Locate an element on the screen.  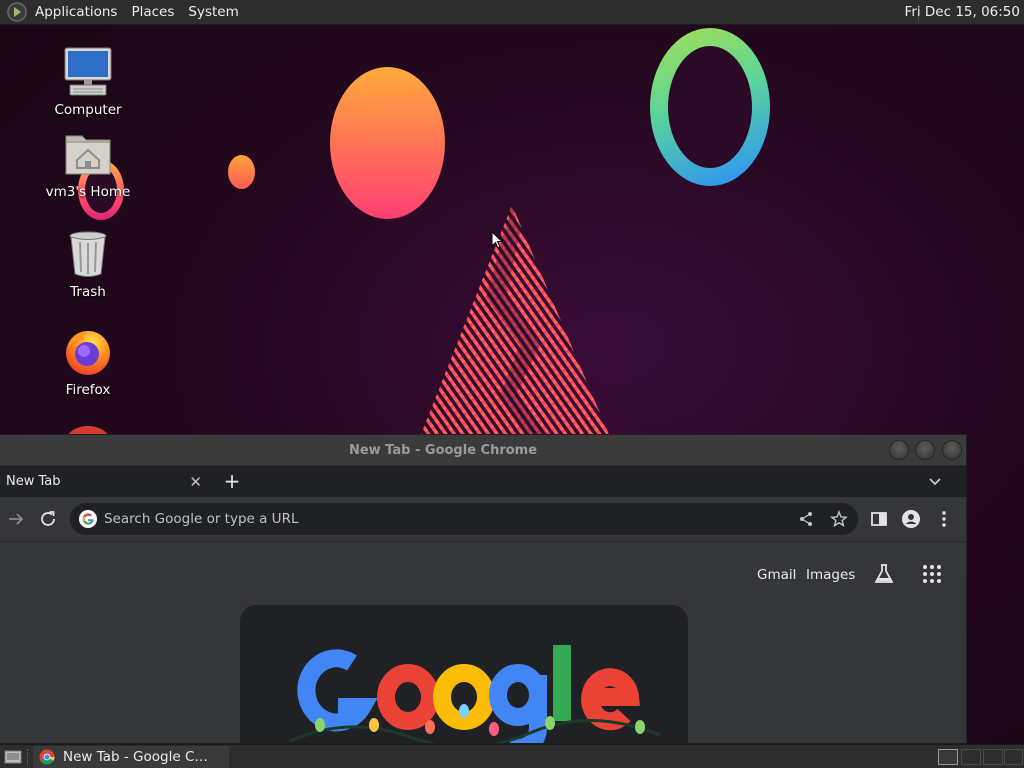
google-doodle-card is located at coordinates (464, 674).